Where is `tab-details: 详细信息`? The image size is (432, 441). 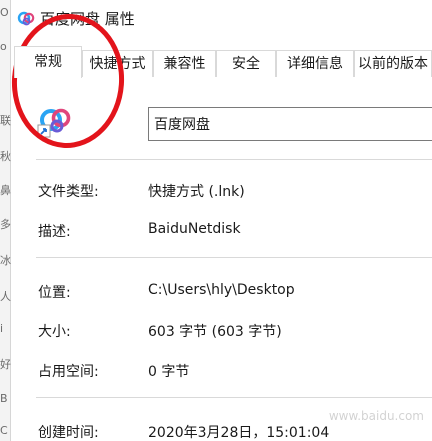 tab-details: 详细信息 is located at coordinates (315, 63).